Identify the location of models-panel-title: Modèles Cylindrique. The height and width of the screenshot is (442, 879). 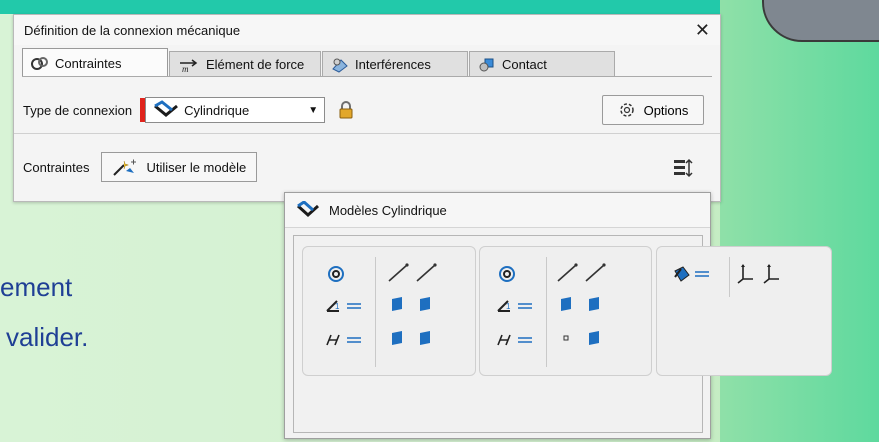
(388, 210).